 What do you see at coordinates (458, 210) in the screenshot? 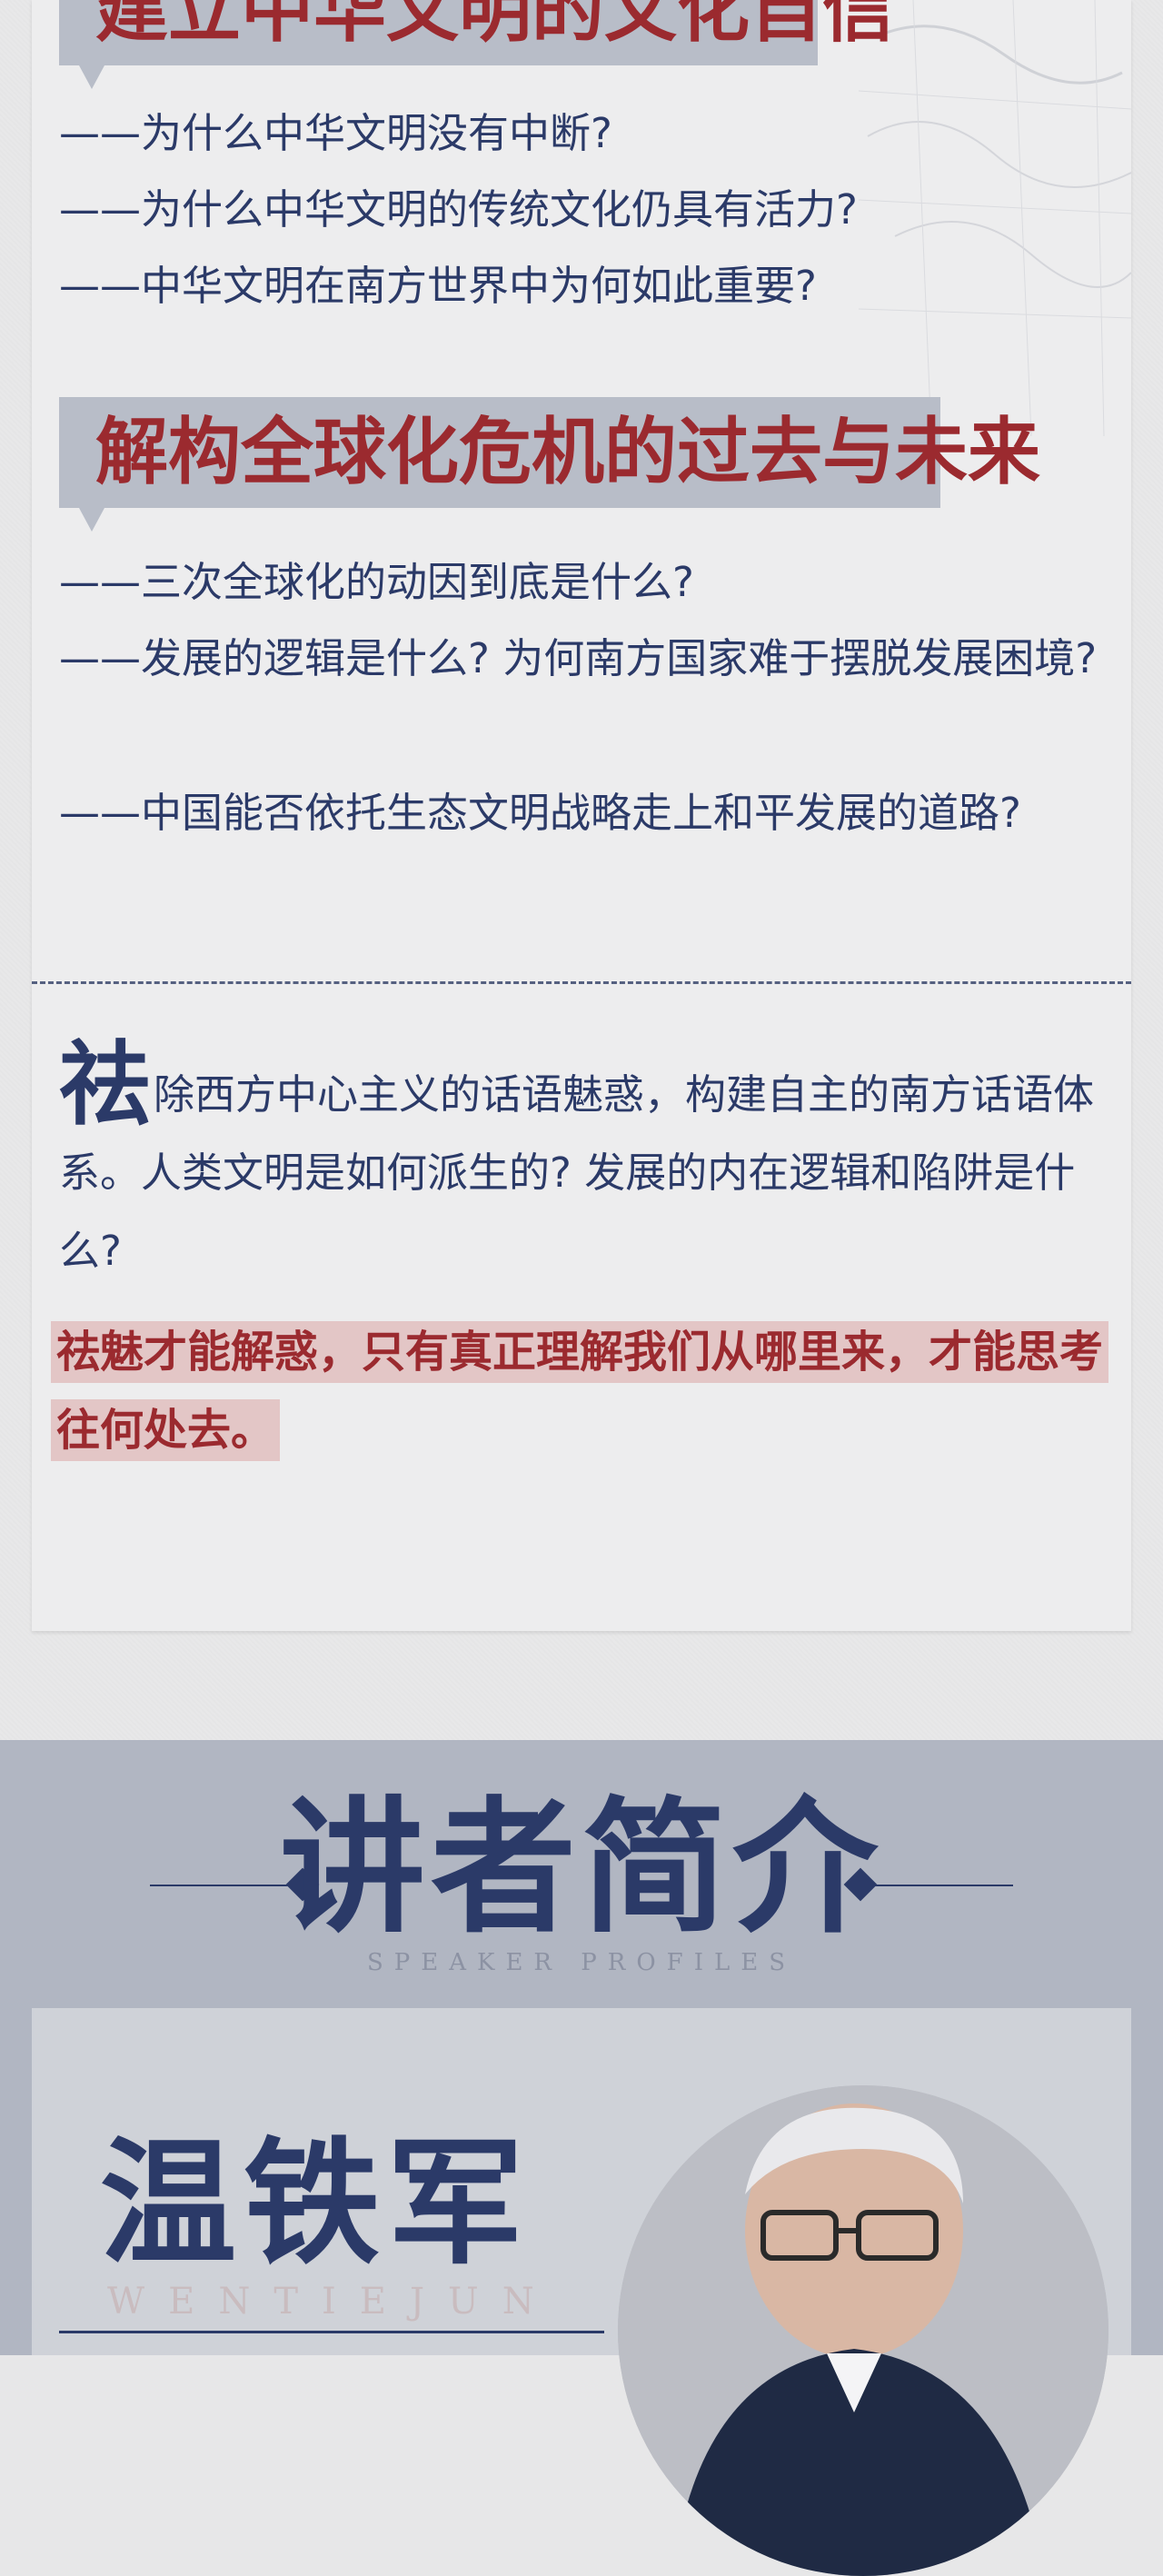
I see `question-item: ——为什么中华文明的传统文化仍具有活力?` at bounding box center [458, 210].